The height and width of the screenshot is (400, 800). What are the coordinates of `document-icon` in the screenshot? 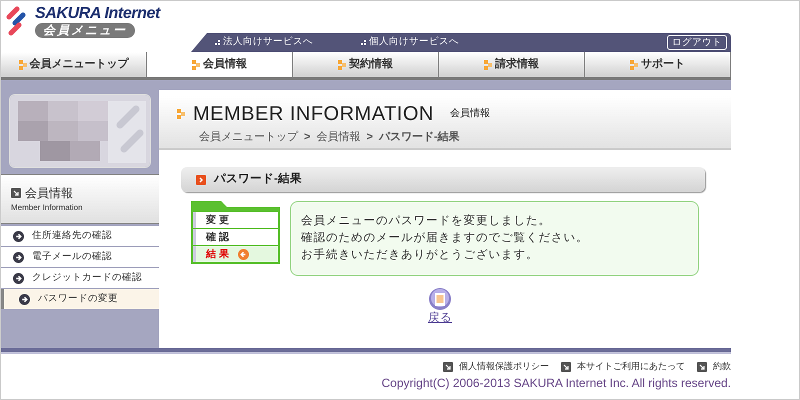 It's located at (440, 299).